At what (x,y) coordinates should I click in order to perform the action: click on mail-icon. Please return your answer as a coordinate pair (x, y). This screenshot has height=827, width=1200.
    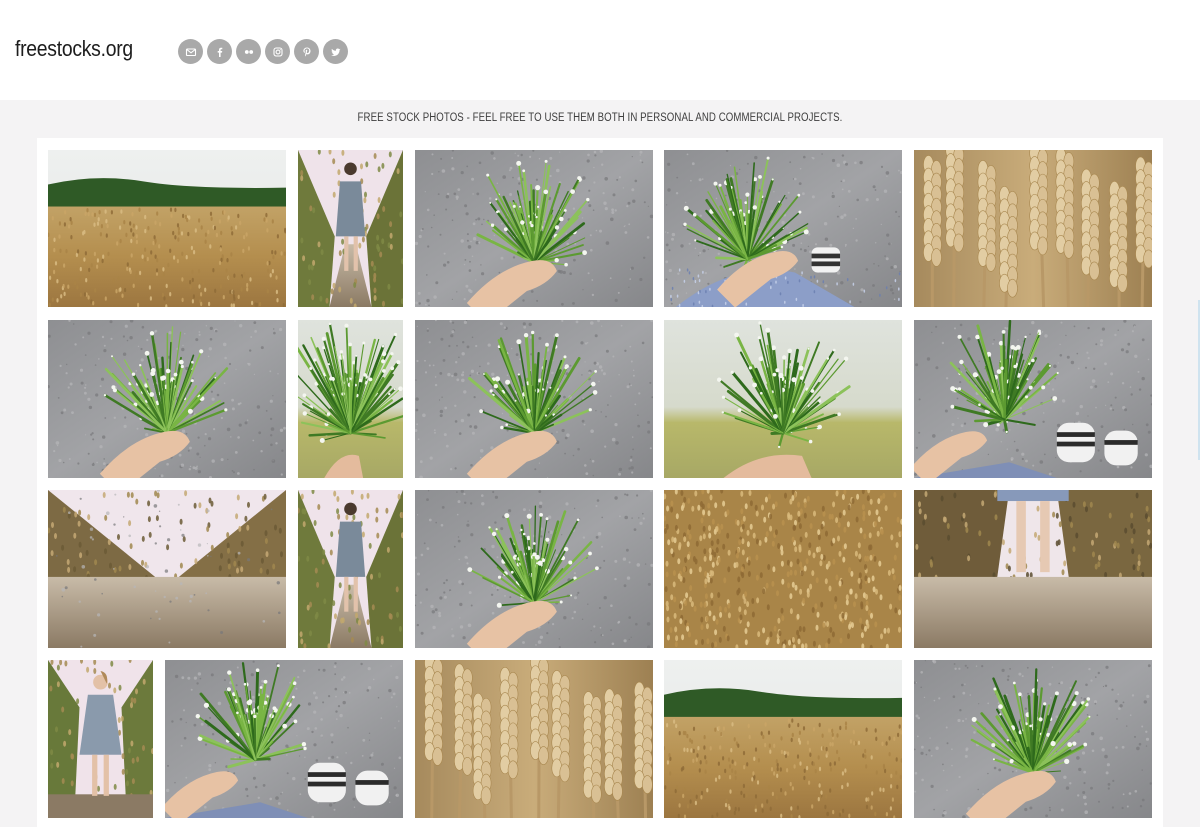
    Looking at the image, I should click on (190, 51).